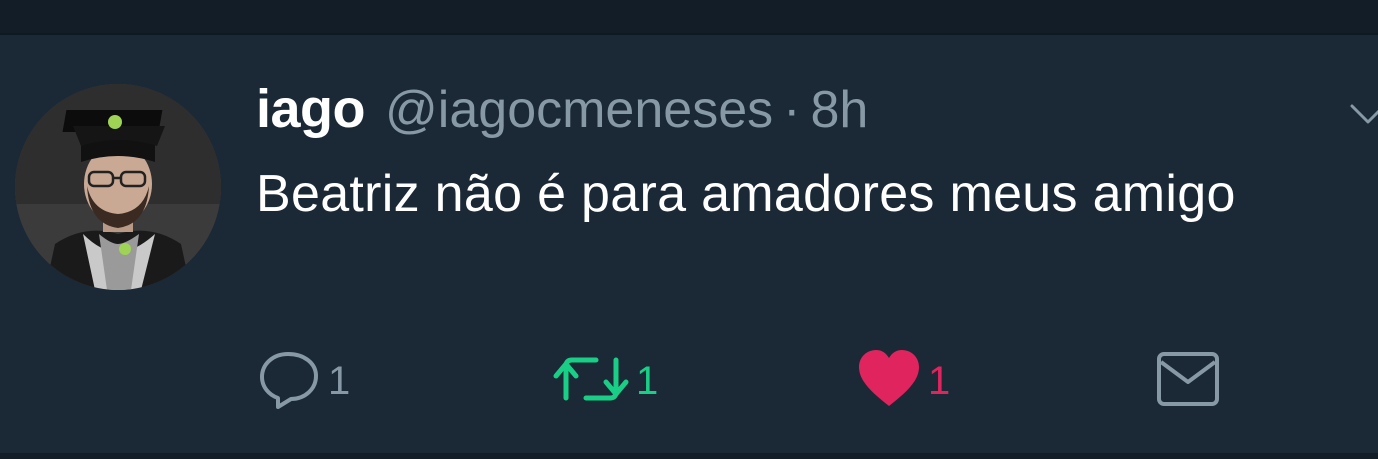 This screenshot has width=1378, height=459. I want to click on heart-icon, so click(889, 381).